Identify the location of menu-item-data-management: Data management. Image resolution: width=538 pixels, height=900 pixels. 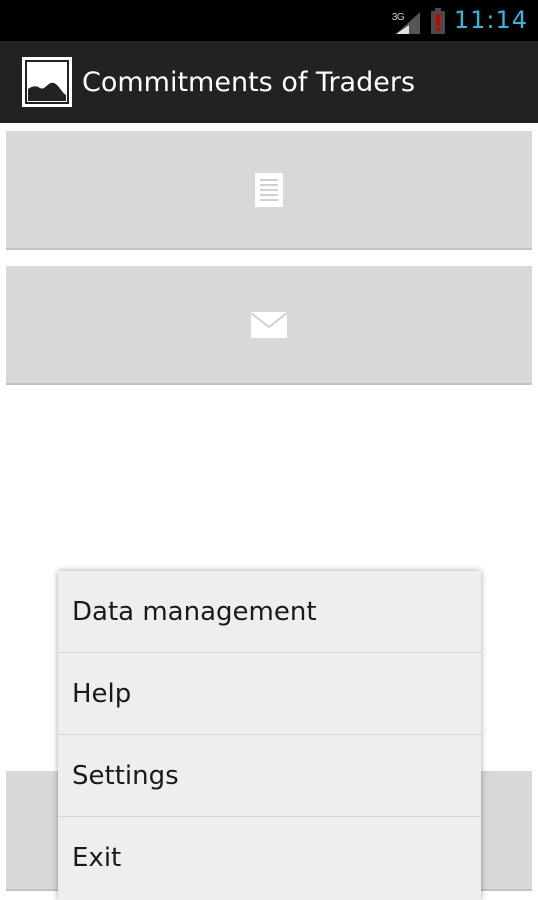
(269, 612).